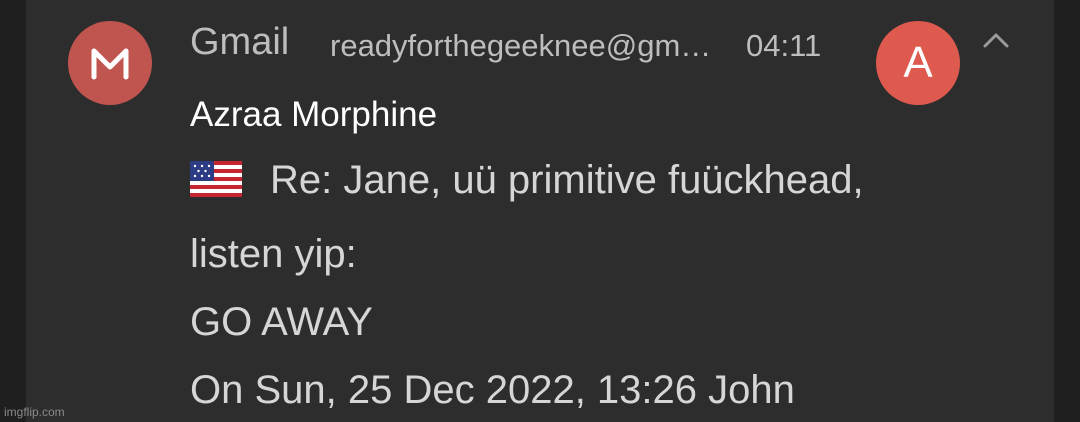 Image resolution: width=1080 pixels, height=422 pixels. What do you see at coordinates (784, 45) in the screenshot?
I see `notification-time: 04:11` at bounding box center [784, 45].